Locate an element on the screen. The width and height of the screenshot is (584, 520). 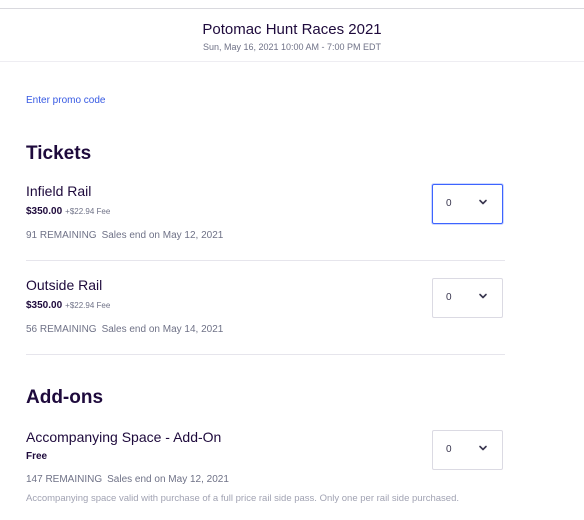
addon-name: Accompanying Space - Add-On is located at coordinates (124, 437).